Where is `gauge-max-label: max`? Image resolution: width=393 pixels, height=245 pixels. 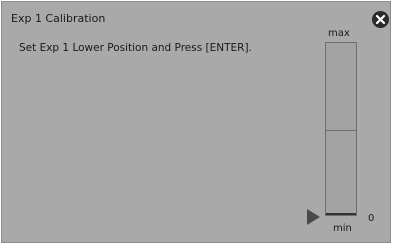
gauge-max-label: max is located at coordinates (339, 33).